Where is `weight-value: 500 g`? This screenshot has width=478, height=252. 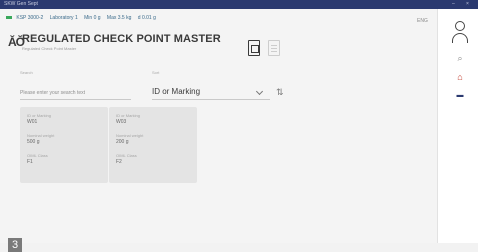
weight-value: 500 g is located at coordinates (33, 142).